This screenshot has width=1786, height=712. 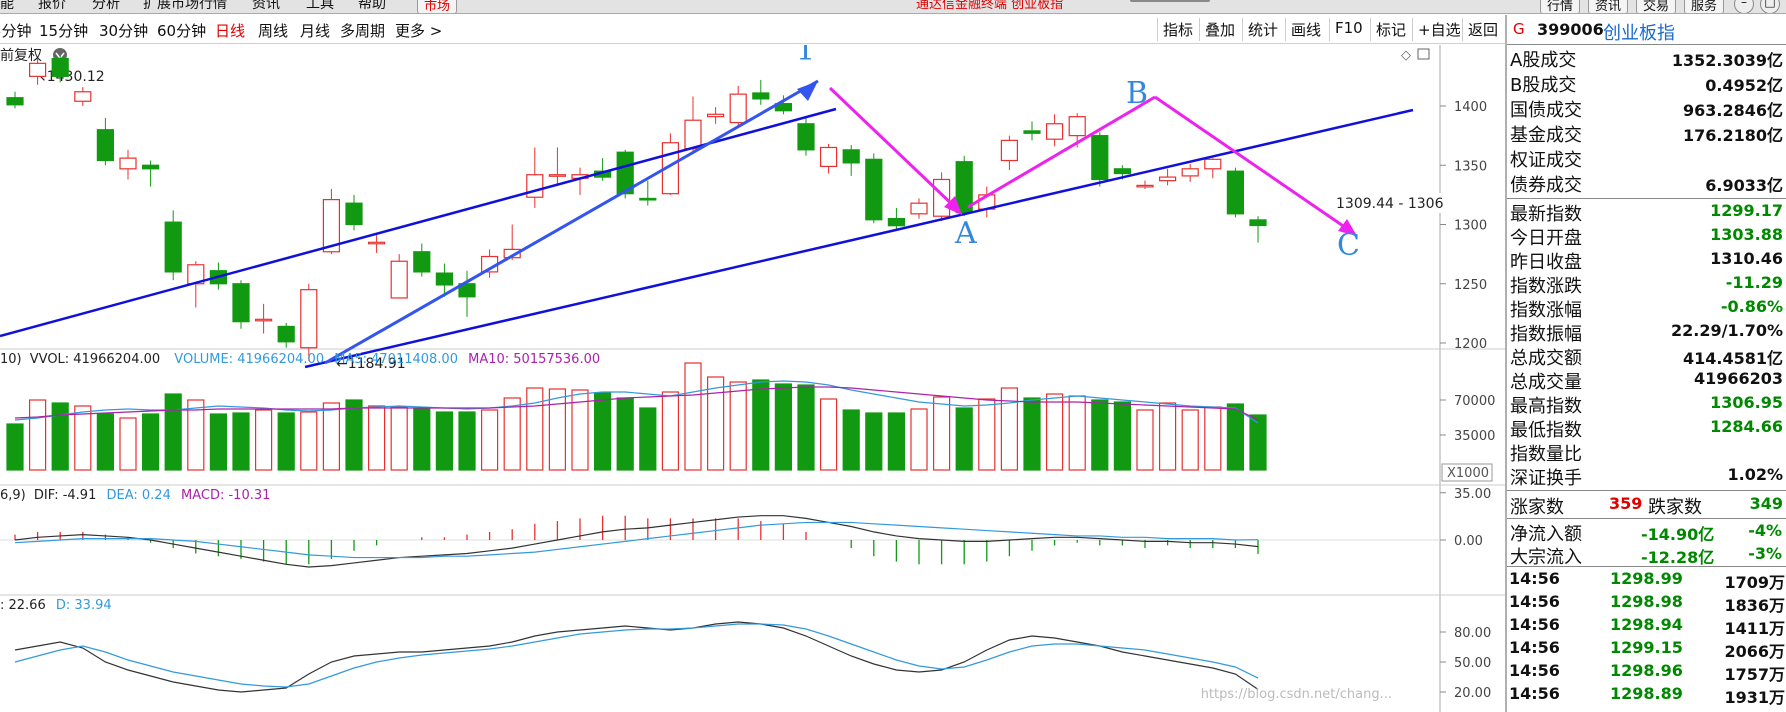 I want to click on tab-trade: 交易, so click(x=1656, y=6).